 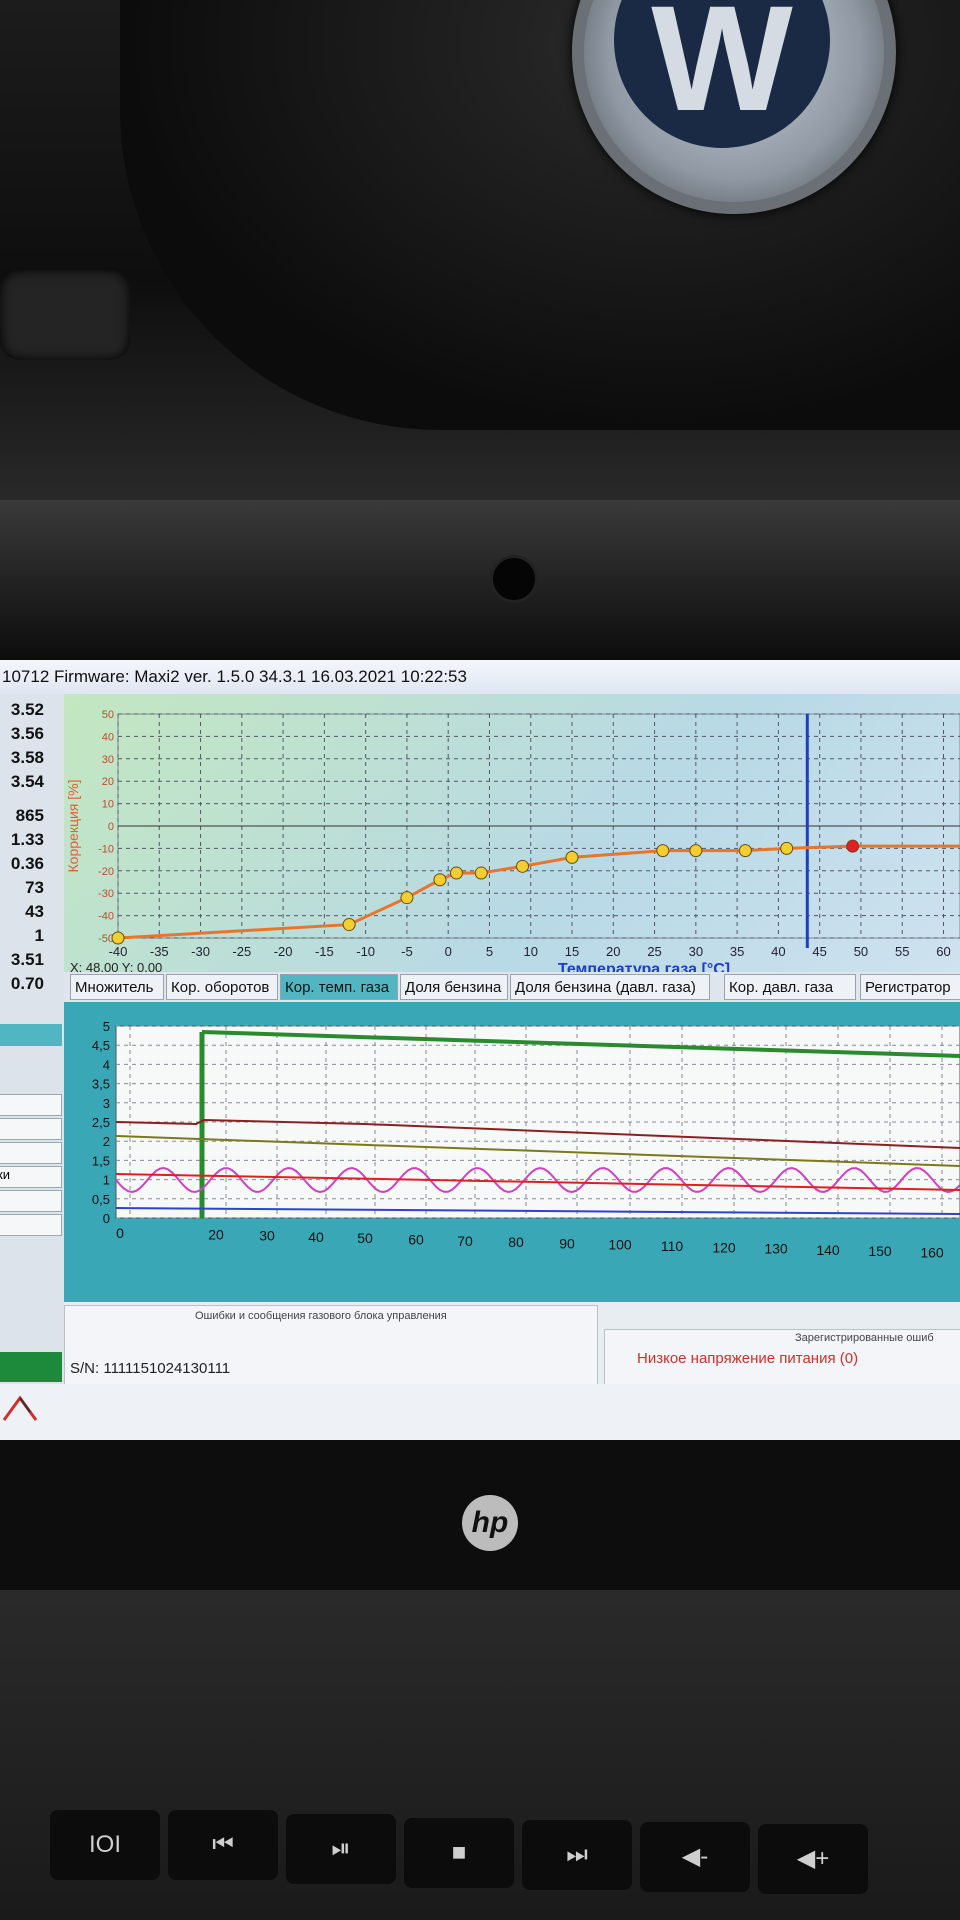 What do you see at coordinates (222, 987) in the screenshot?
I see `tab-rpm-correction: Кор. оборотов` at bounding box center [222, 987].